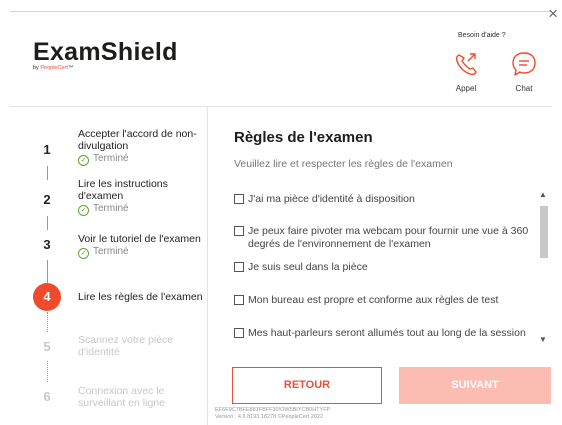 The image size is (562, 425). Describe the element at coordinates (47, 347) in the screenshot. I see `step-number: 5` at that location.